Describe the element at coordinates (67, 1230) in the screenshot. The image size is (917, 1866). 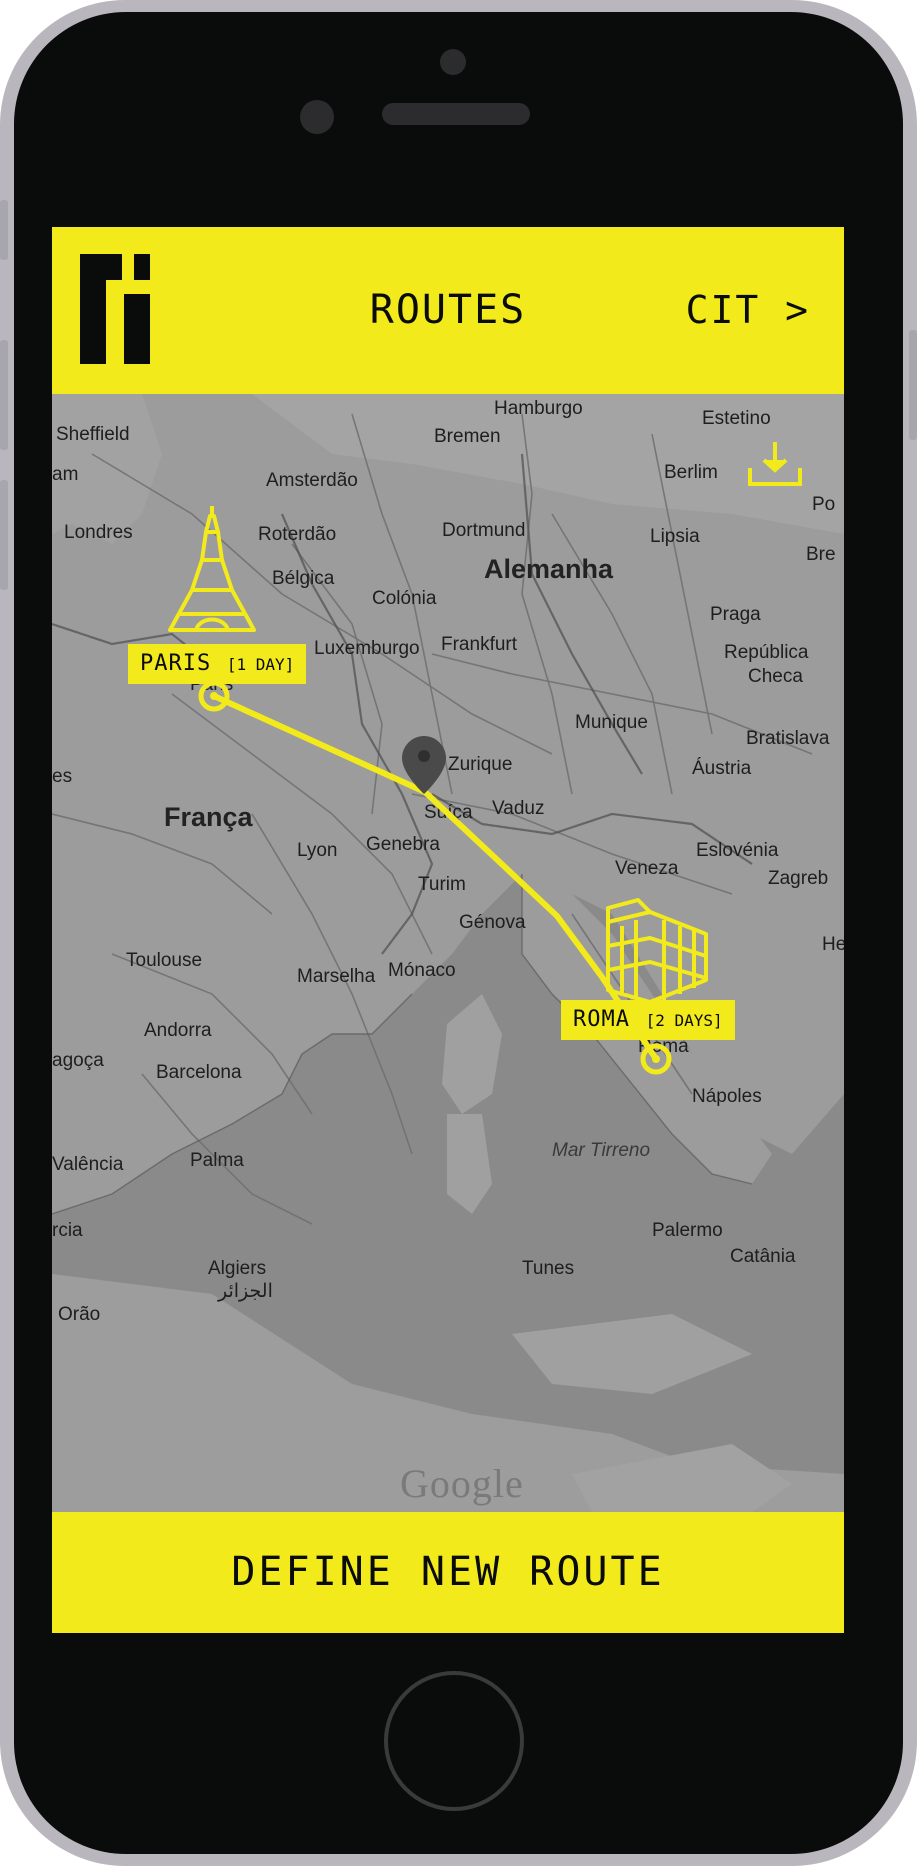
I see `map-label-rcia: rcia` at that location.